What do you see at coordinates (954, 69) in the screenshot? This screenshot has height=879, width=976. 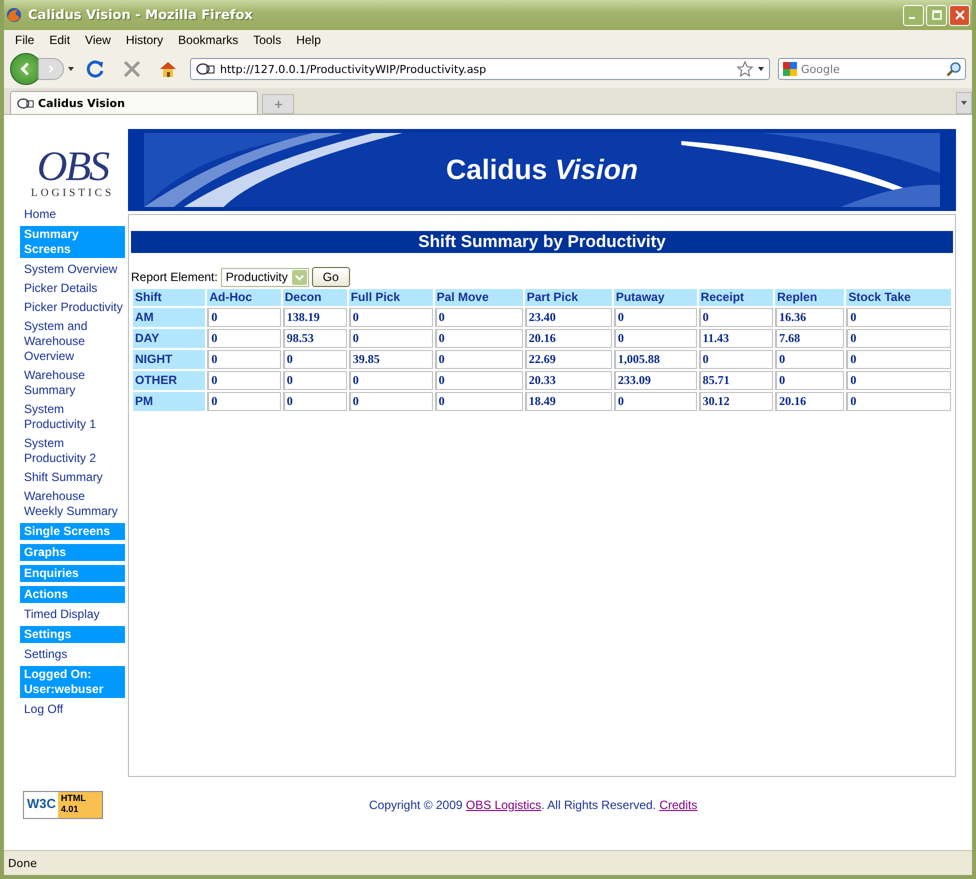 I see `search-icon` at bounding box center [954, 69].